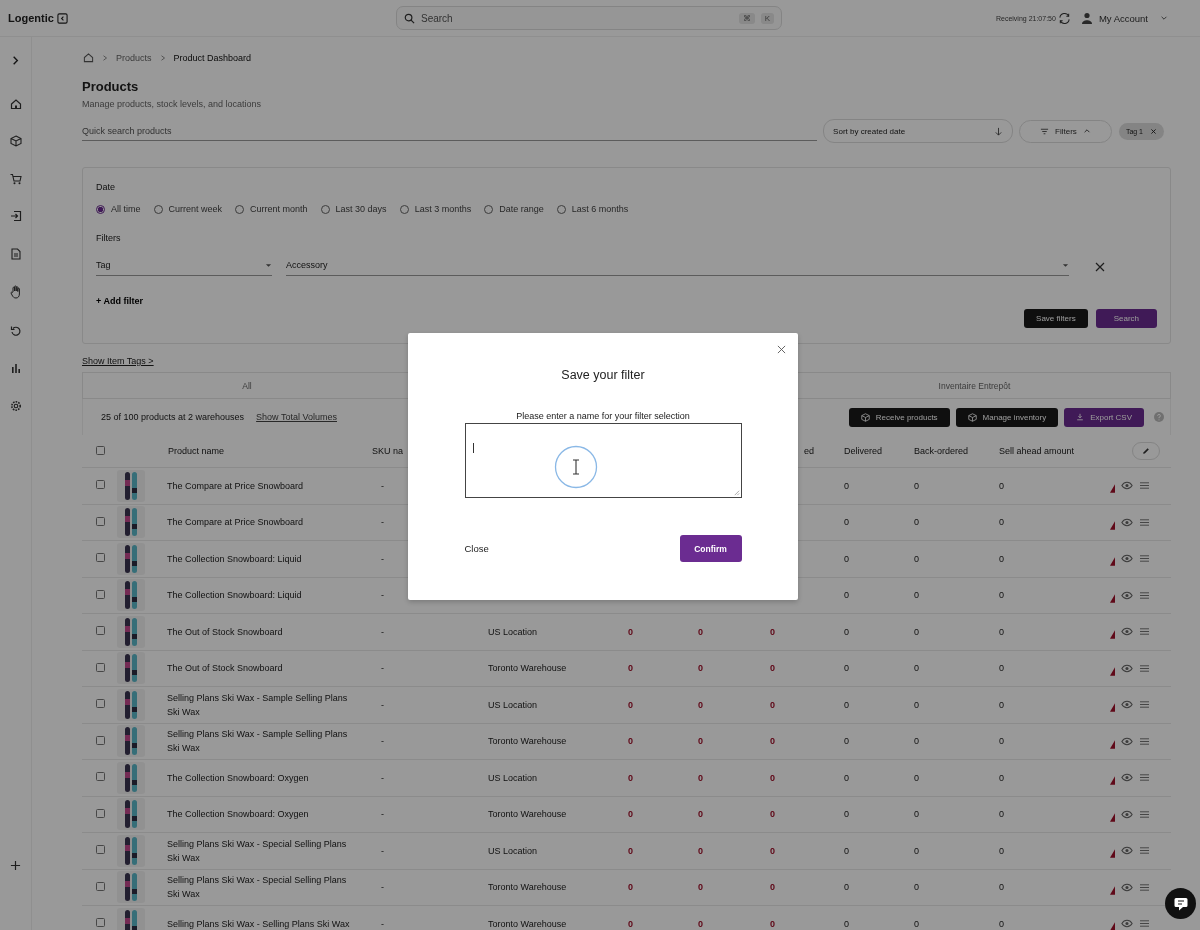 This screenshot has height=930, width=1200. I want to click on radio-option: Last 3 months, so click(435, 209).